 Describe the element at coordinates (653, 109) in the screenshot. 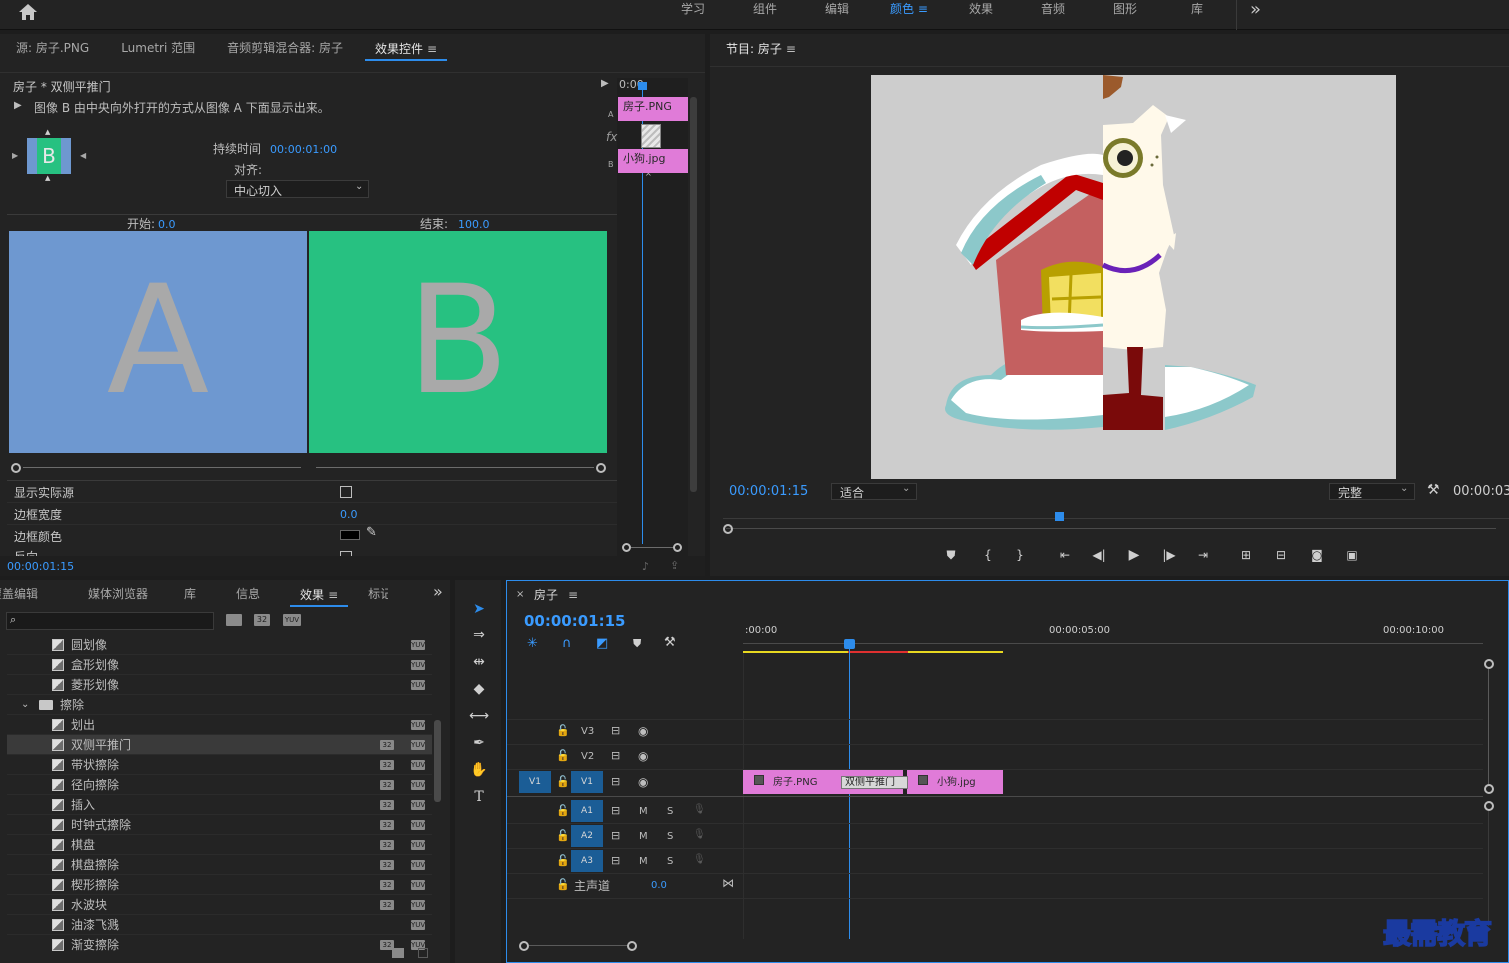

I see `mini-clip-a: 房子.PNG` at that location.